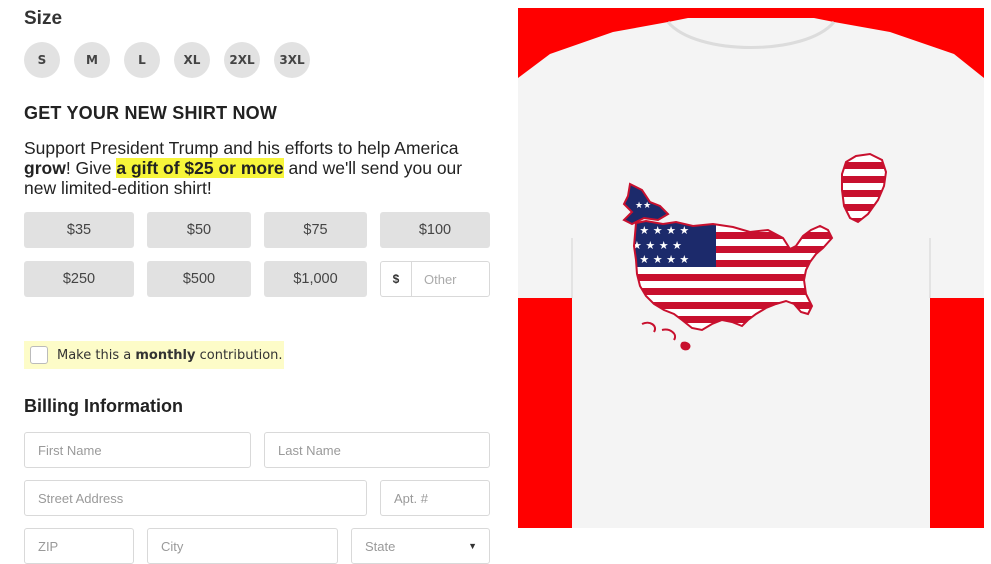 Image resolution: width=991 pixels, height=564 pixels. I want to click on offer-highlight: a gift of $25 or more, so click(200, 168).